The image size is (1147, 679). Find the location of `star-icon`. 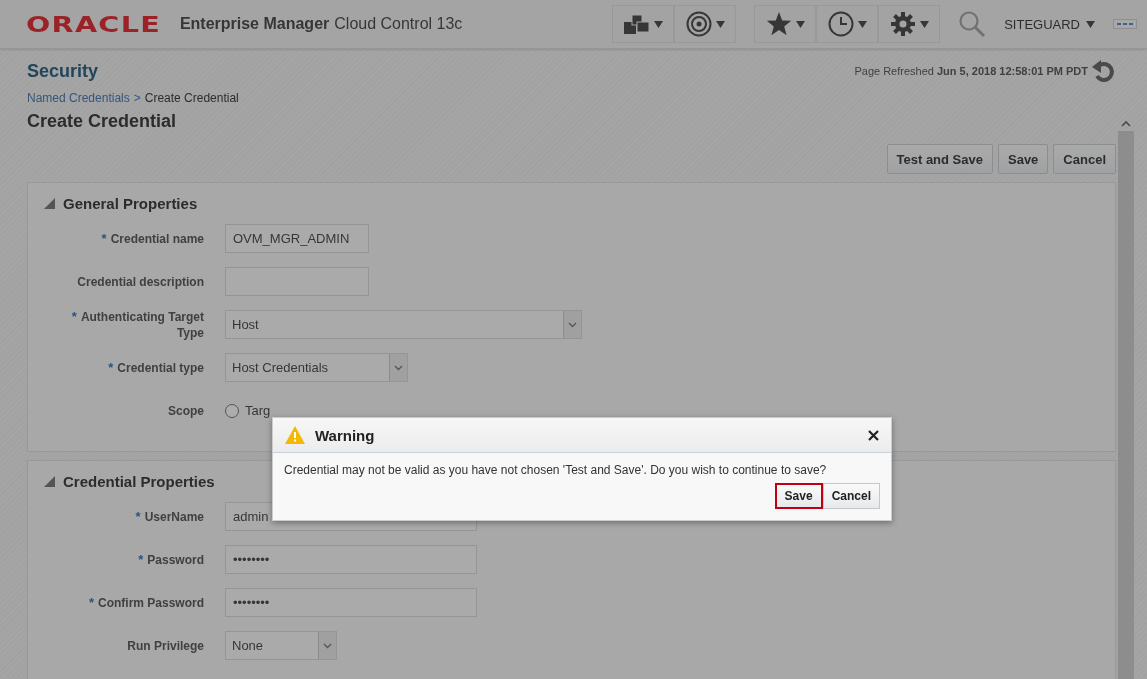

star-icon is located at coordinates (778, 24).